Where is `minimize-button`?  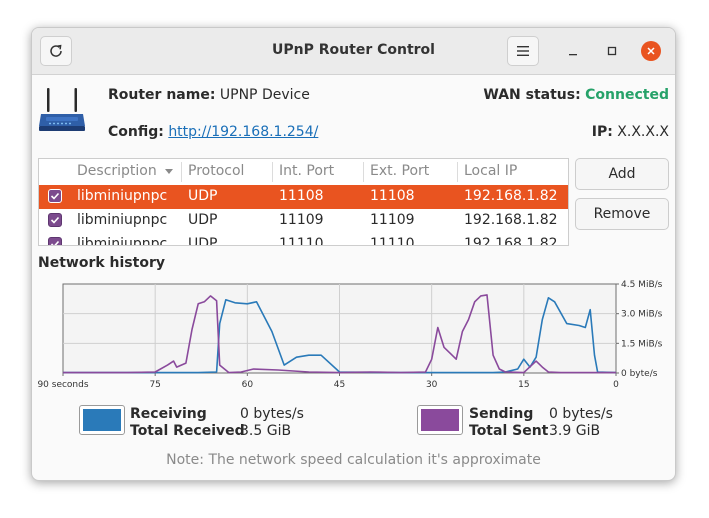
minimize-button is located at coordinates (573, 51).